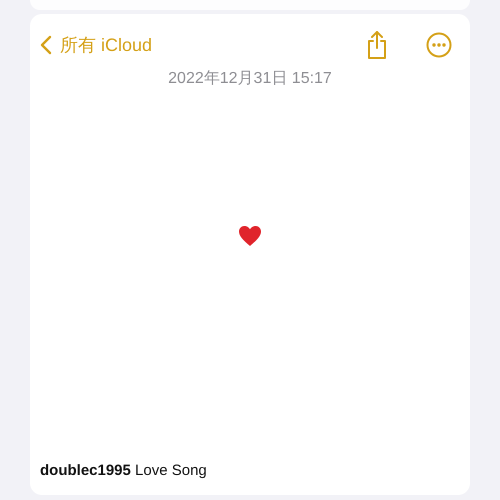  What do you see at coordinates (250, 236) in the screenshot?
I see `heart-icon` at bounding box center [250, 236].